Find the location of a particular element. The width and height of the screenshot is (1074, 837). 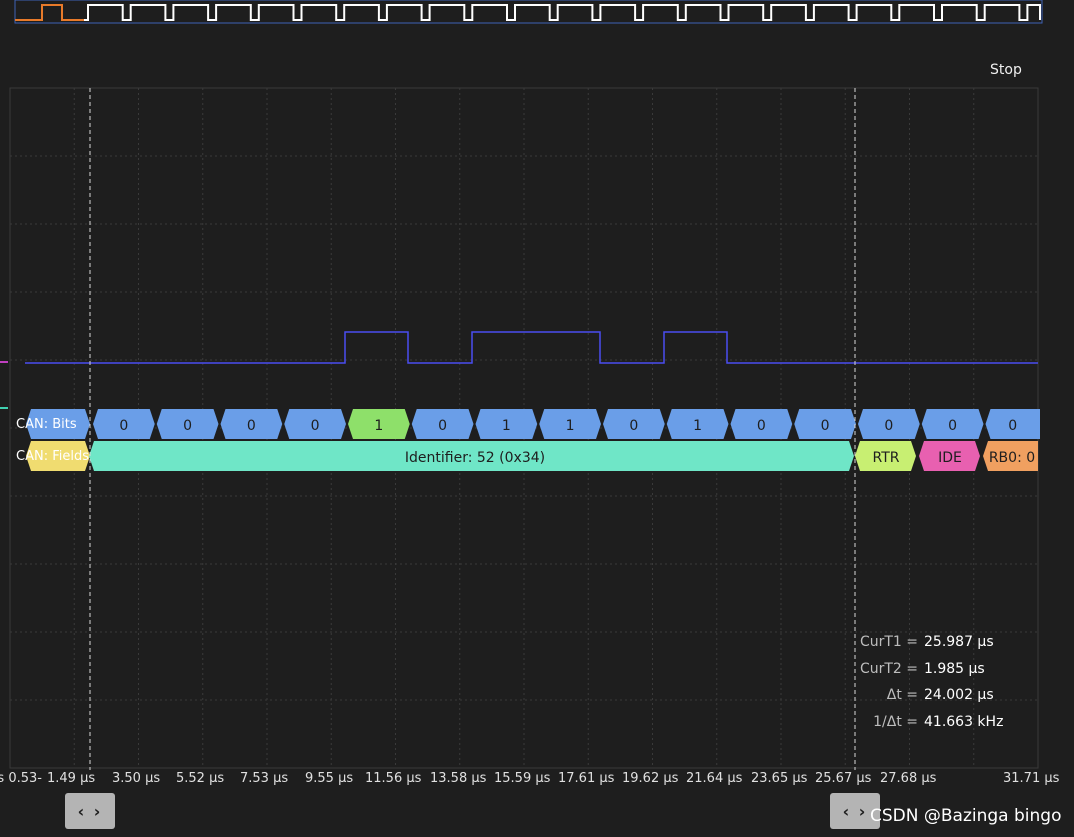

axis-tick-label: 1.49 µs is located at coordinates (71, 778).